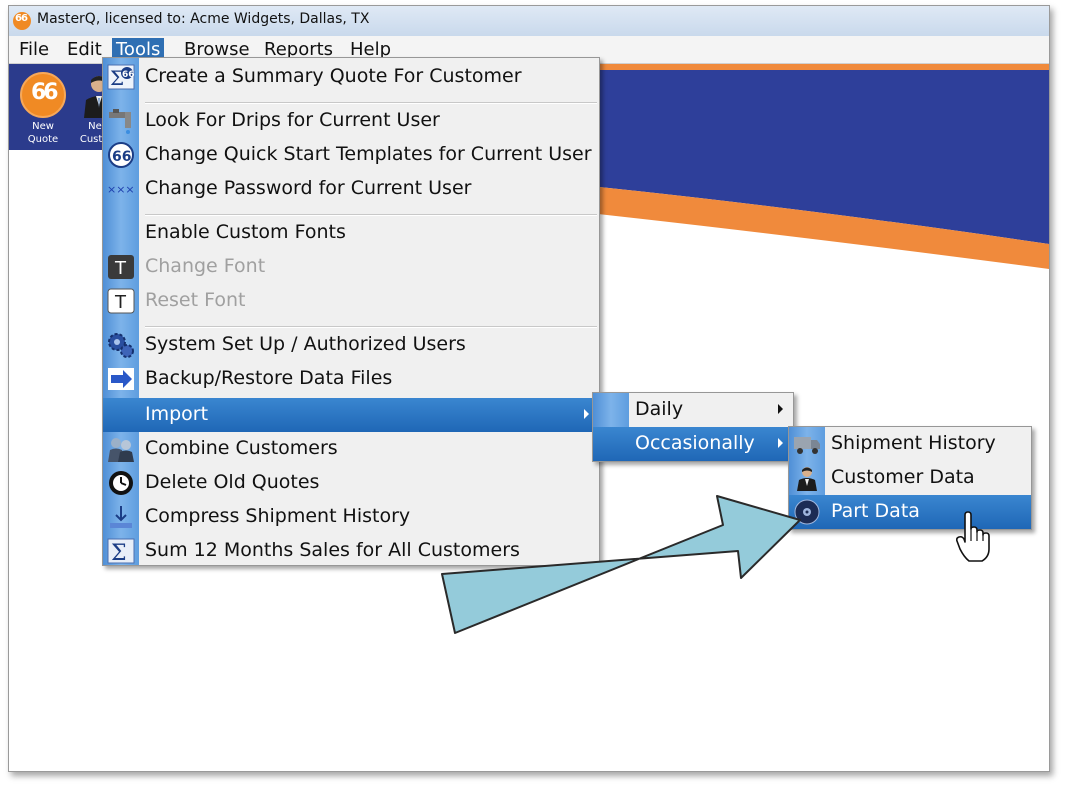 The image size is (1078, 800). What do you see at coordinates (973, 536) in the screenshot?
I see `hand-cursor-icon` at bounding box center [973, 536].